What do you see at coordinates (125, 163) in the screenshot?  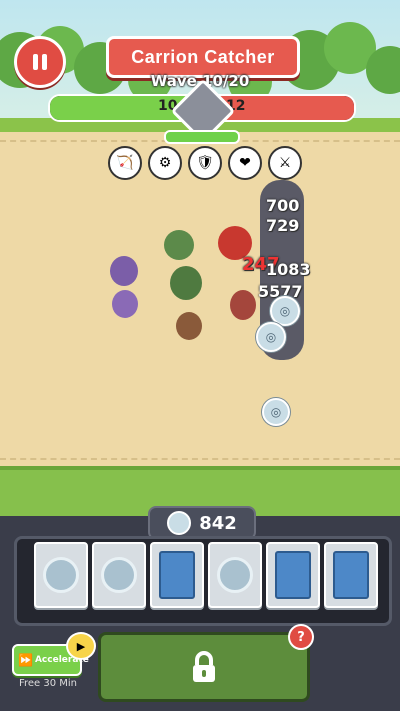 I see `archer-buff-icon: 🏹` at bounding box center [125, 163].